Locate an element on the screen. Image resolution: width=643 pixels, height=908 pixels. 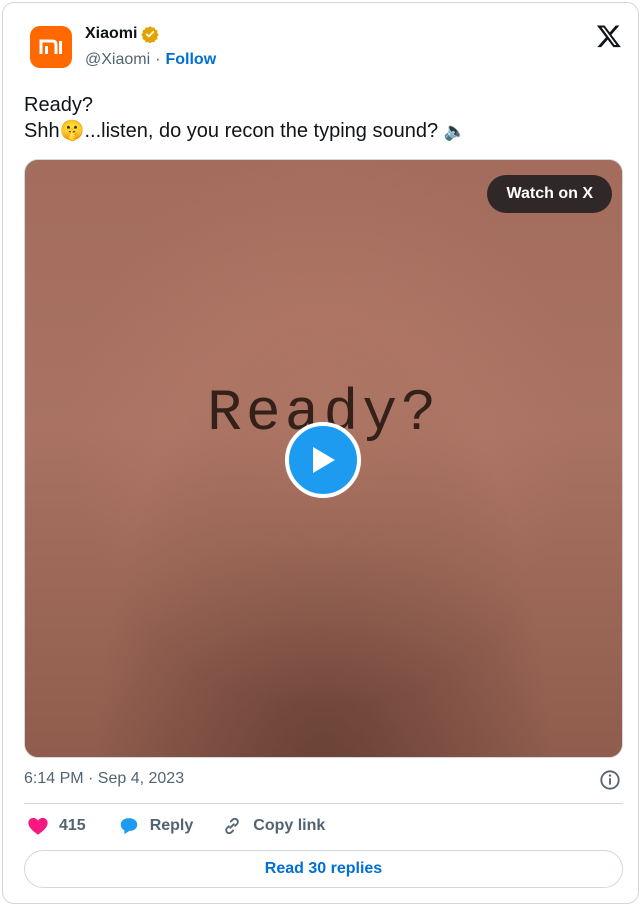
like-button: 415 is located at coordinates (56, 826).